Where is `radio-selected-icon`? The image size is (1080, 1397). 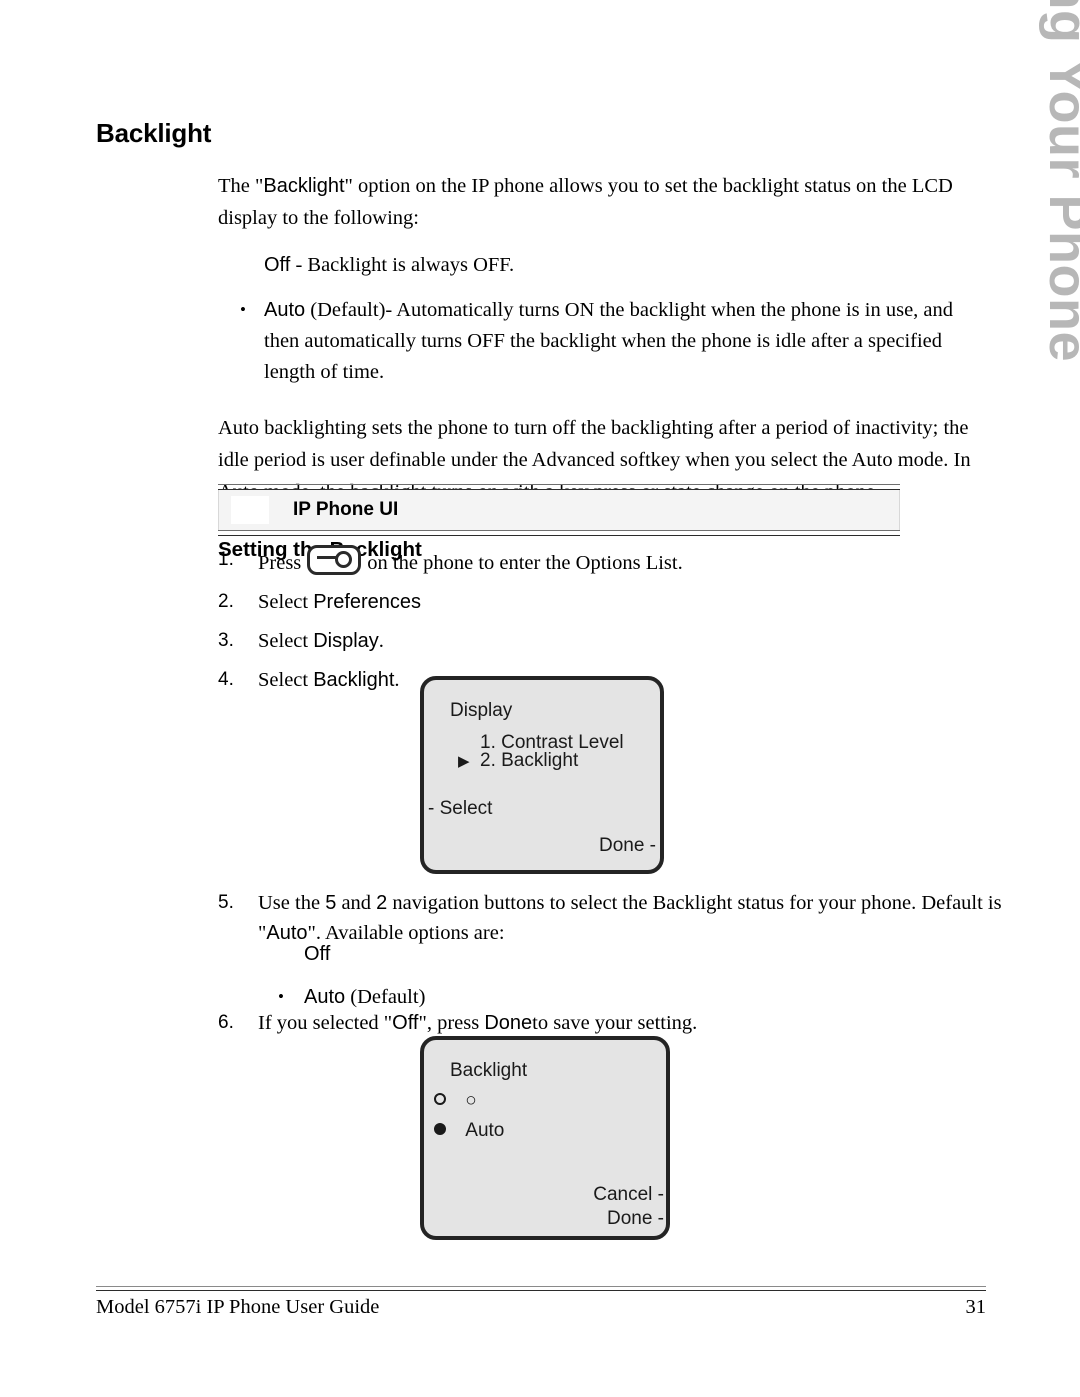 radio-selected-icon is located at coordinates (440, 1129).